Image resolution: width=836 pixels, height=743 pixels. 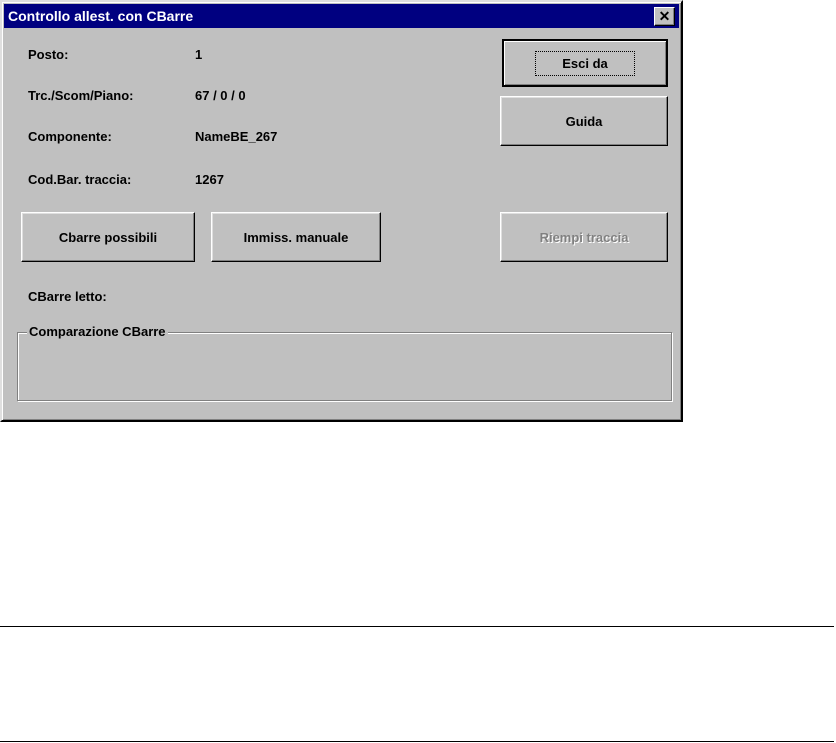 I want to click on close-icon: ✕, so click(x=664, y=16).